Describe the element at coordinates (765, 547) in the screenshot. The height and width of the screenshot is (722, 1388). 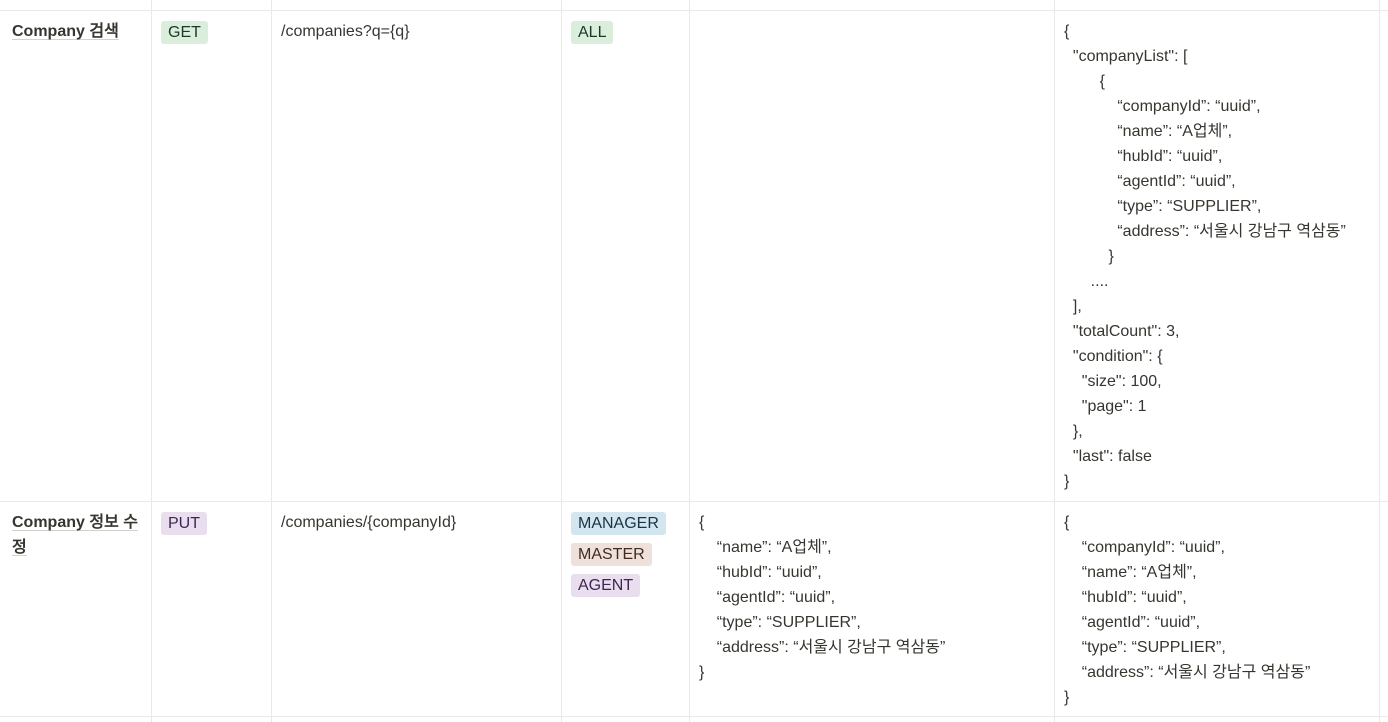
I see `request-line: “name”: “A업체”,` at that location.